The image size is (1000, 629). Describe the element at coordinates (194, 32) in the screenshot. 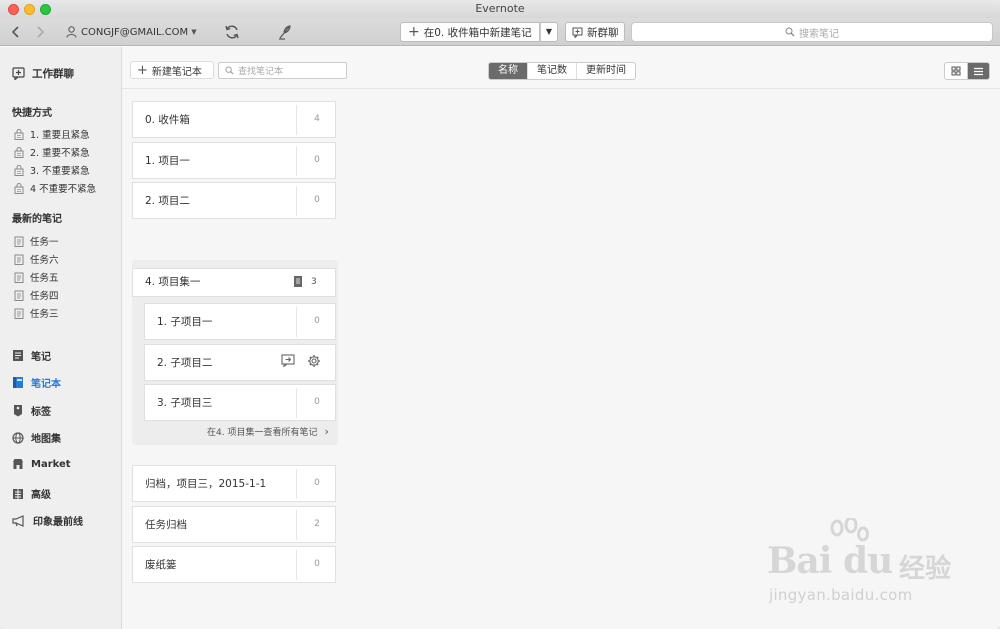

I see `caret-down-icon: ▼` at that location.